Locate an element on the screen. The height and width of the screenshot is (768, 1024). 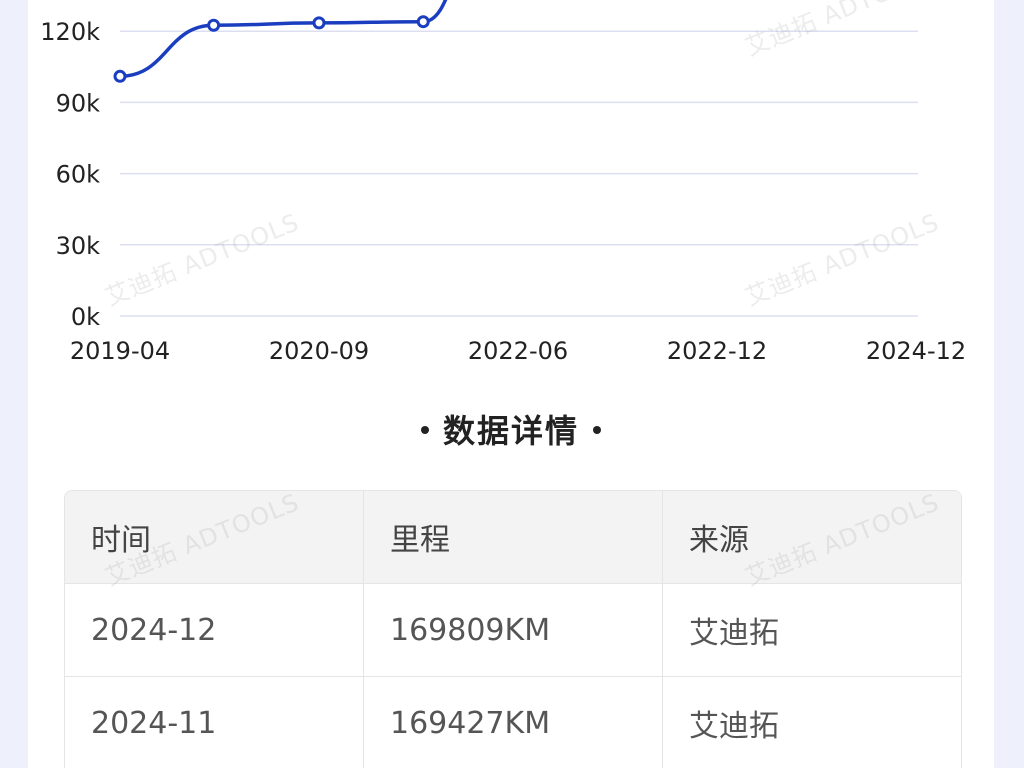
header-cell-source: 来源 is located at coordinates (719, 540).